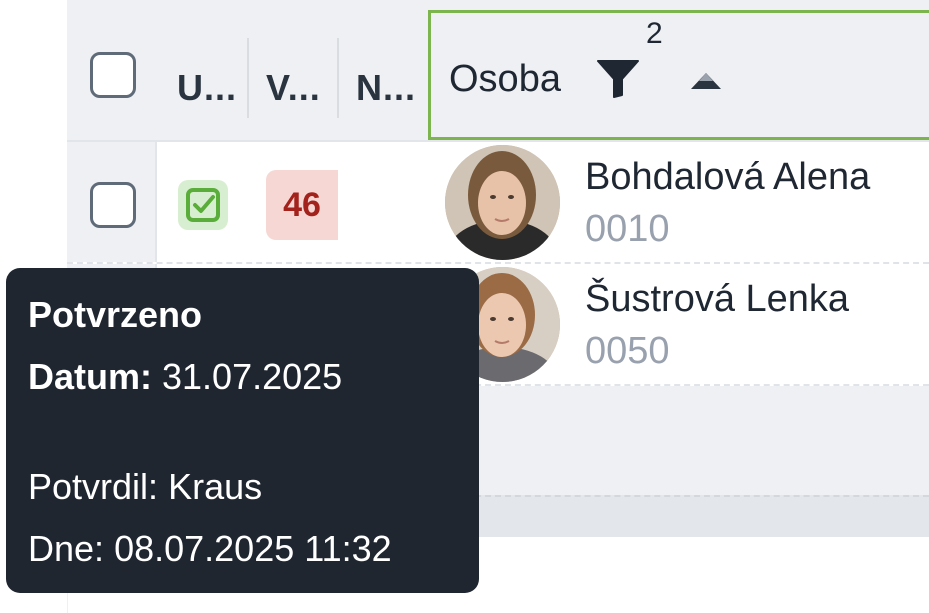  Describe the element at coordinates (727, 177) in the screenshot. I see `person-name: Bohdalová Alena` at that location.